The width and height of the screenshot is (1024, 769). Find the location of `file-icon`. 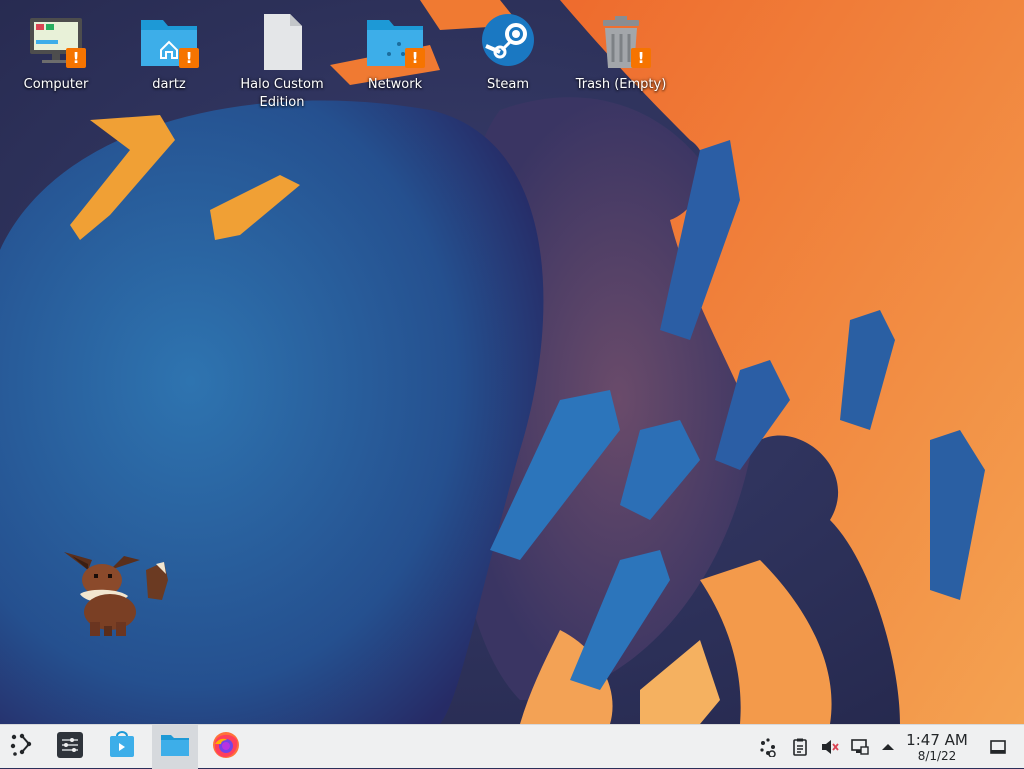

file-icon is located at coordinates (282, 46).